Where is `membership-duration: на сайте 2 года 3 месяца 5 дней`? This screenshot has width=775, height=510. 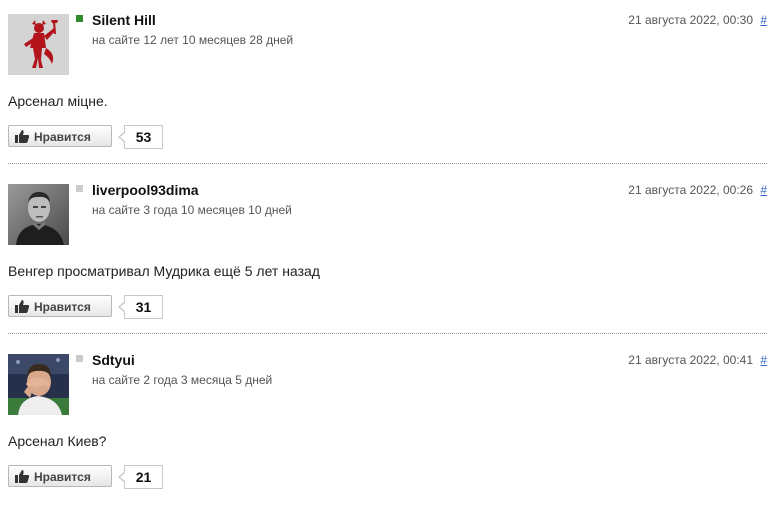
membership-duration: на сайте 2 года 3 месяца 5 дней is located at coordinates (182, 380).